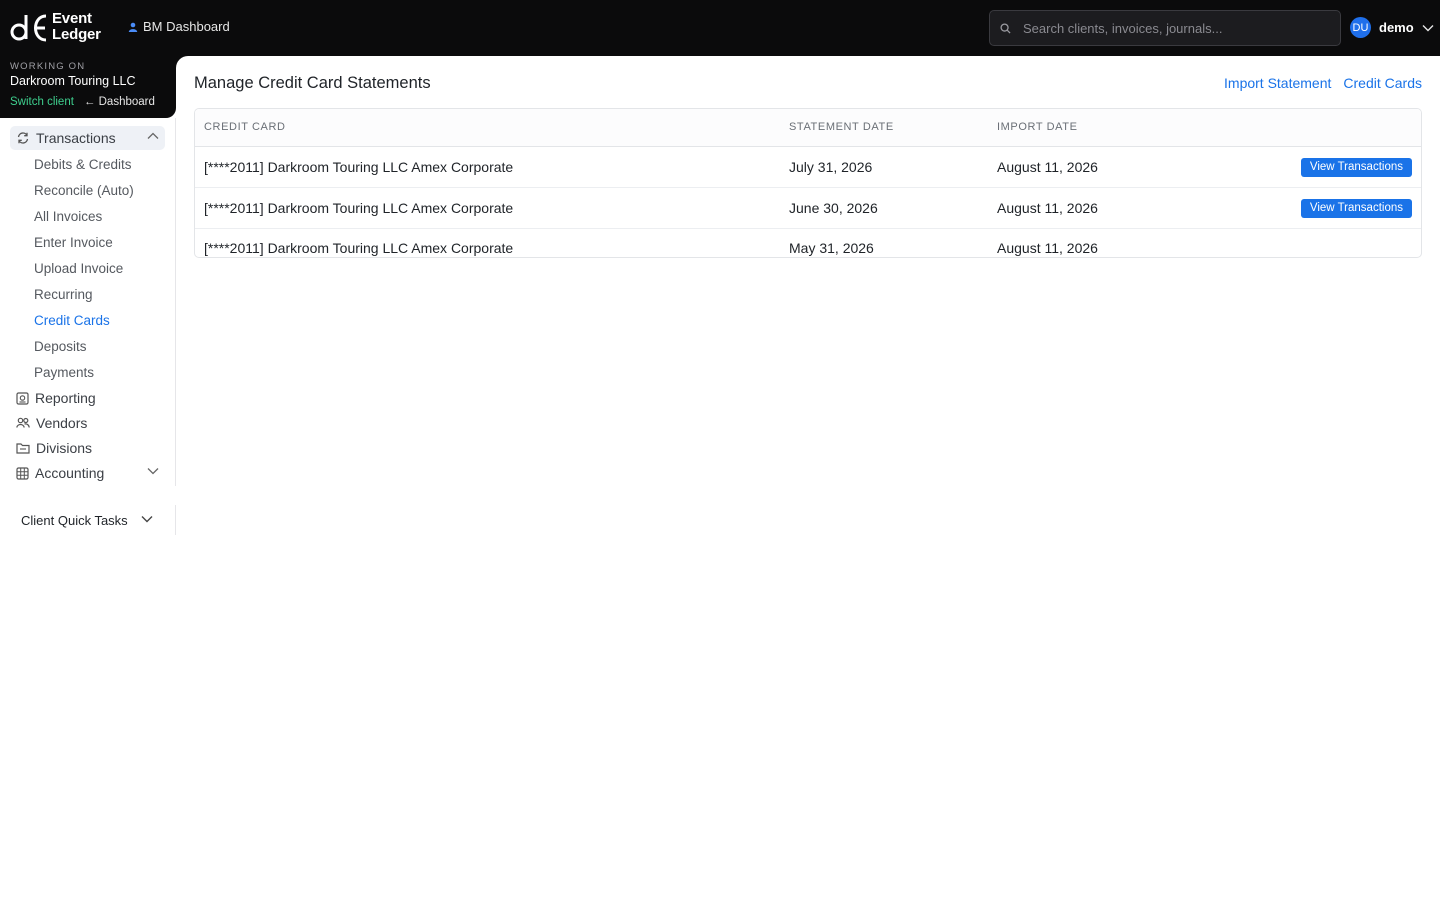 Image resolution: width=1440 pixels, height=900 pixels. I want to click on sidebar-group-vendors: Vendors, so click(87, 423).